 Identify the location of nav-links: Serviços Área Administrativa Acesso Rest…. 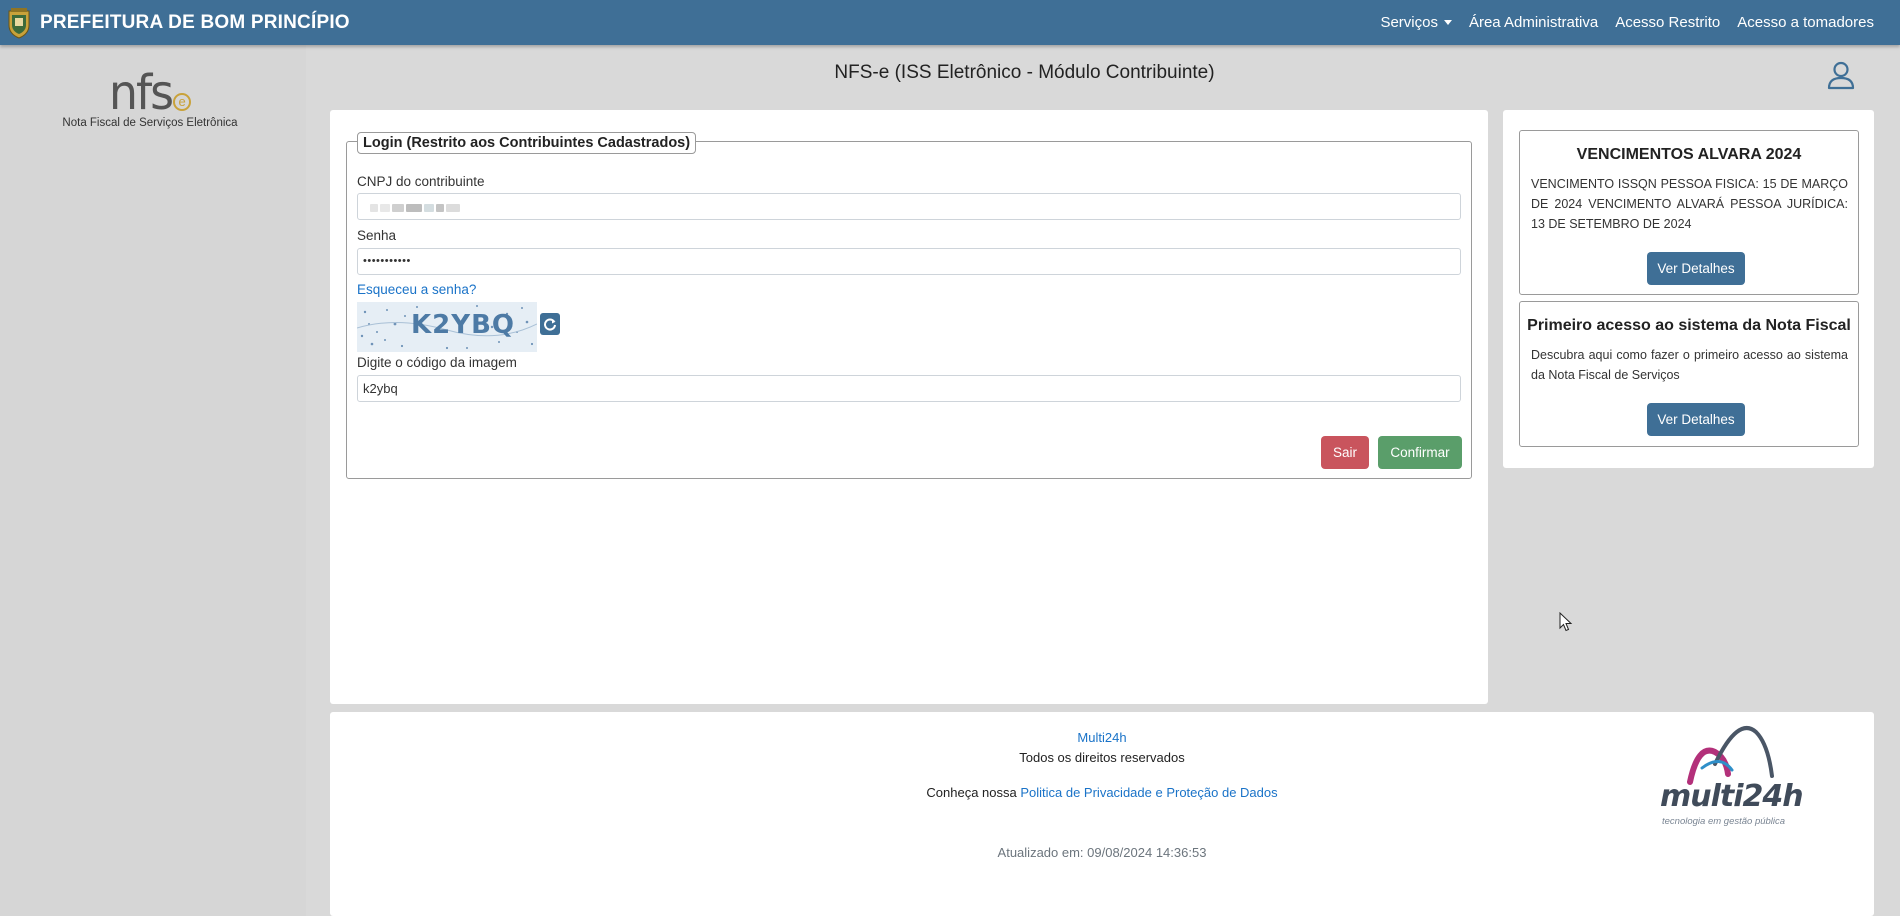
(1631, 22).